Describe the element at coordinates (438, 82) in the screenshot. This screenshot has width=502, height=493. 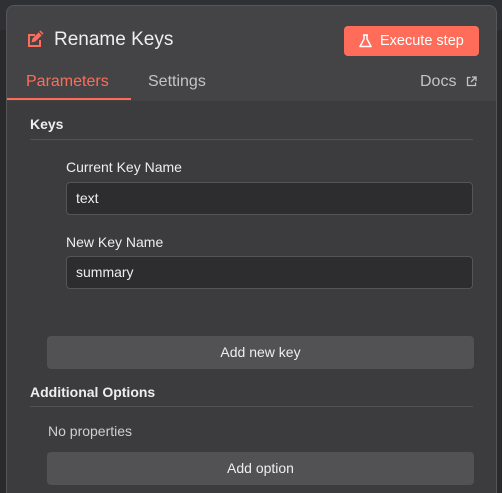
I see `tab-docs: Docs` at that location.